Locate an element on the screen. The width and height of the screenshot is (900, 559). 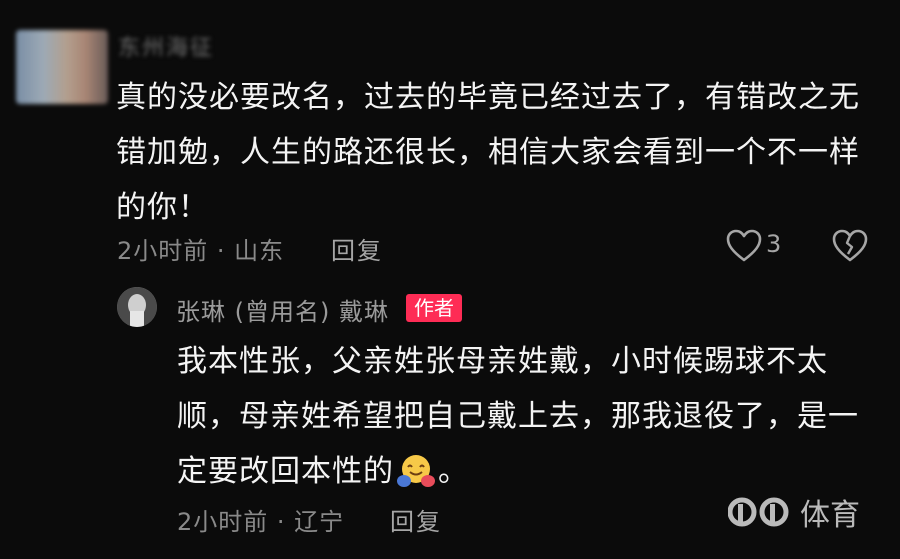
like-count: 3 is located at coordinates (774, 244).